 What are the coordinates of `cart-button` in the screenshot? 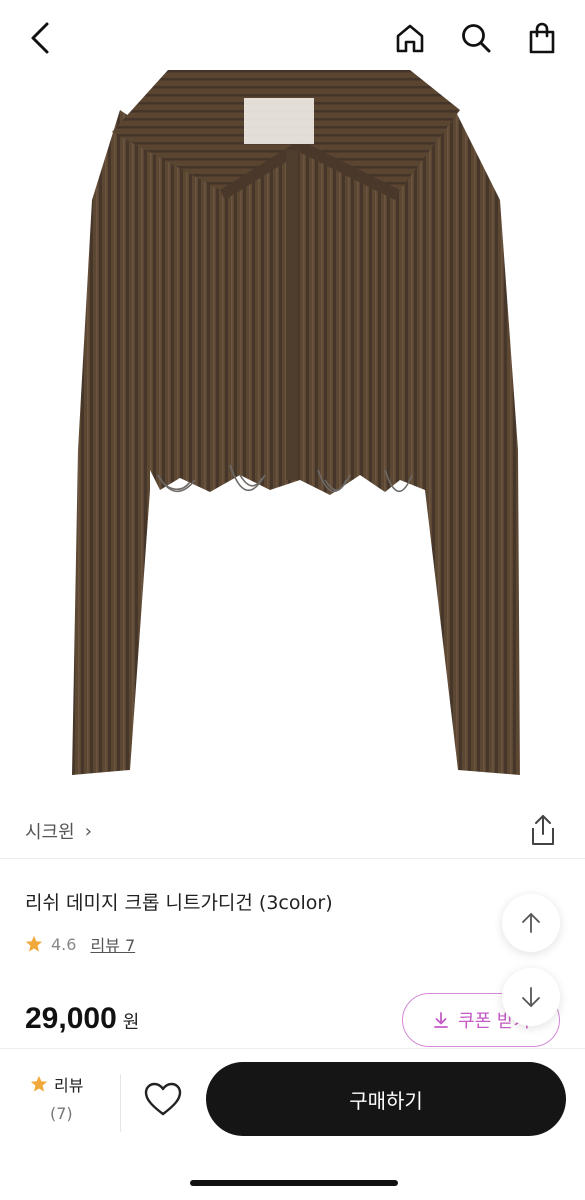 It's located at (542, 38).